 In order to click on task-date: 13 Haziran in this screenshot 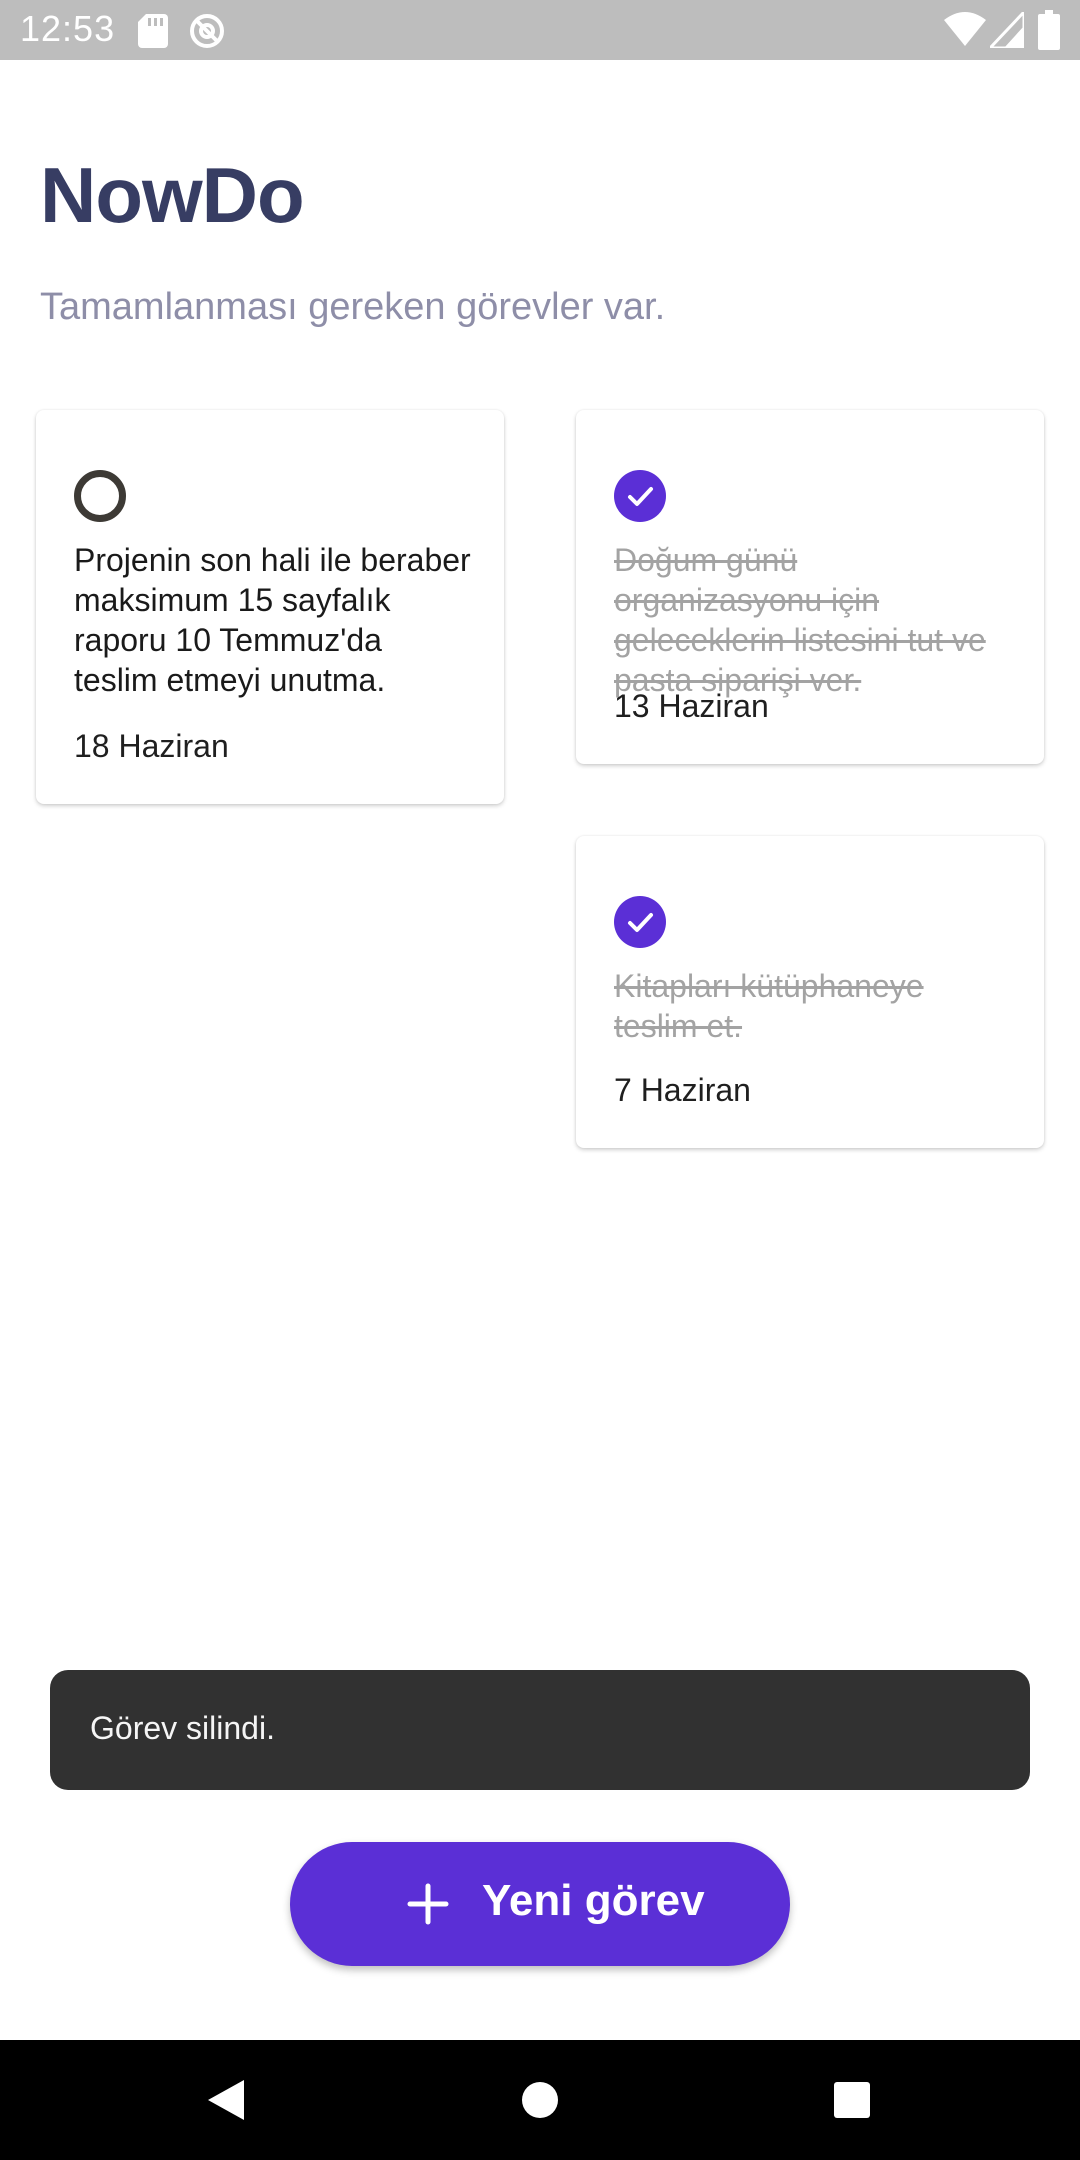, I will do `click(691, 706)`.